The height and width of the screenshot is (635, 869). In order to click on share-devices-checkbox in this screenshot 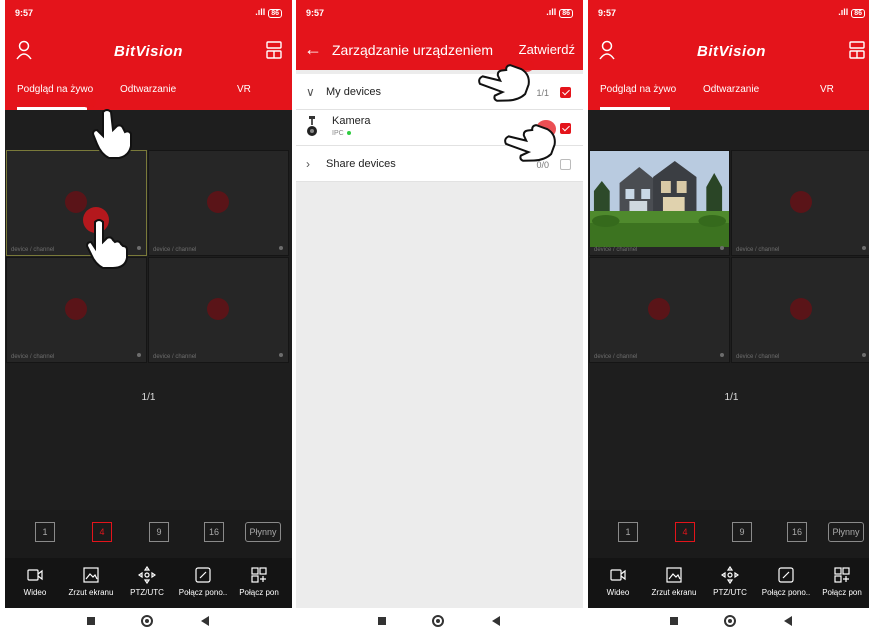, I will do `click(565, 164)`.